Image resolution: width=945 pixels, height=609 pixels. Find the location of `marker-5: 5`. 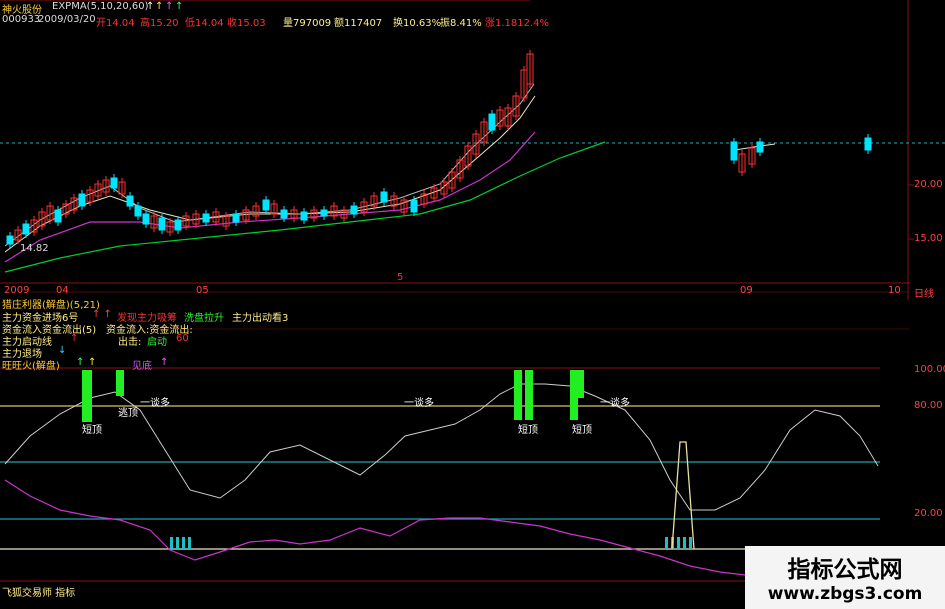

marker-5: 5 is located at coordinates (400, 277).